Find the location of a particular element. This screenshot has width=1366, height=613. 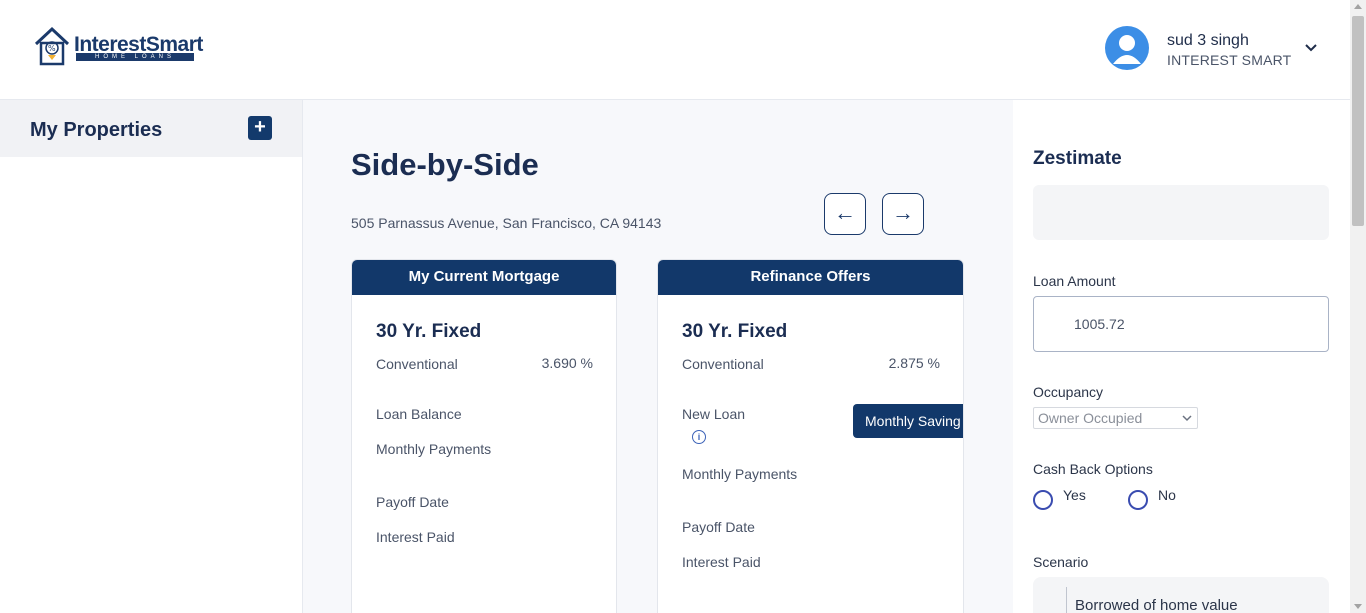

cashback-label: Cash Back Options is located at coordinates (1093, 469).